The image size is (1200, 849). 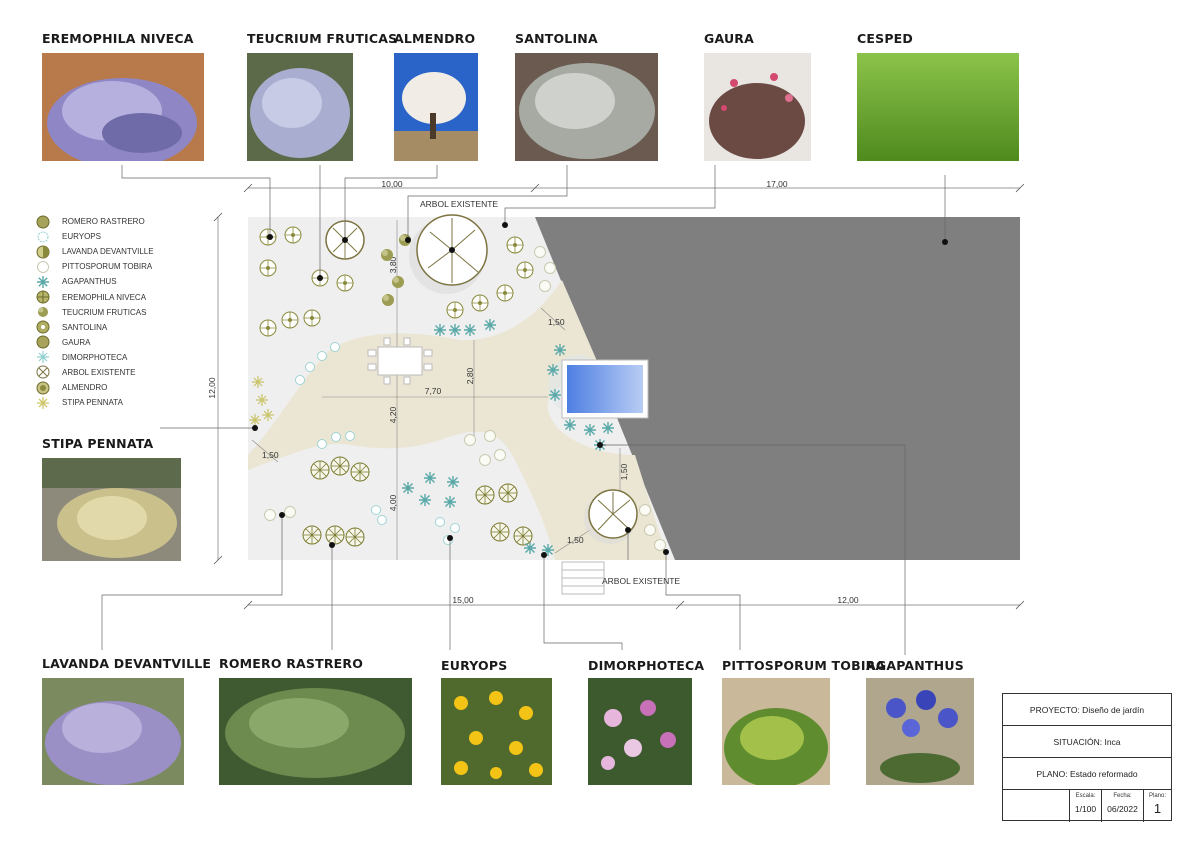 I want to click on dim-top-left: 10,00, so click(x=392, y=184).